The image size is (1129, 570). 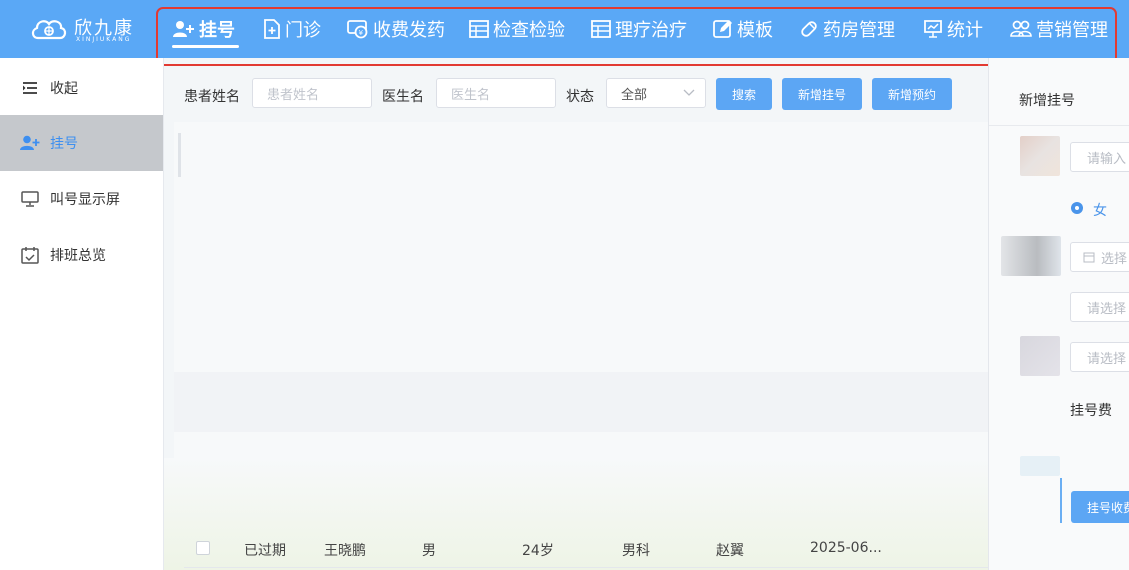 What do you see at coordinates (689, 92) in the screenshot?
I see `chevron-down-icon` at bounding box center [689, 92].